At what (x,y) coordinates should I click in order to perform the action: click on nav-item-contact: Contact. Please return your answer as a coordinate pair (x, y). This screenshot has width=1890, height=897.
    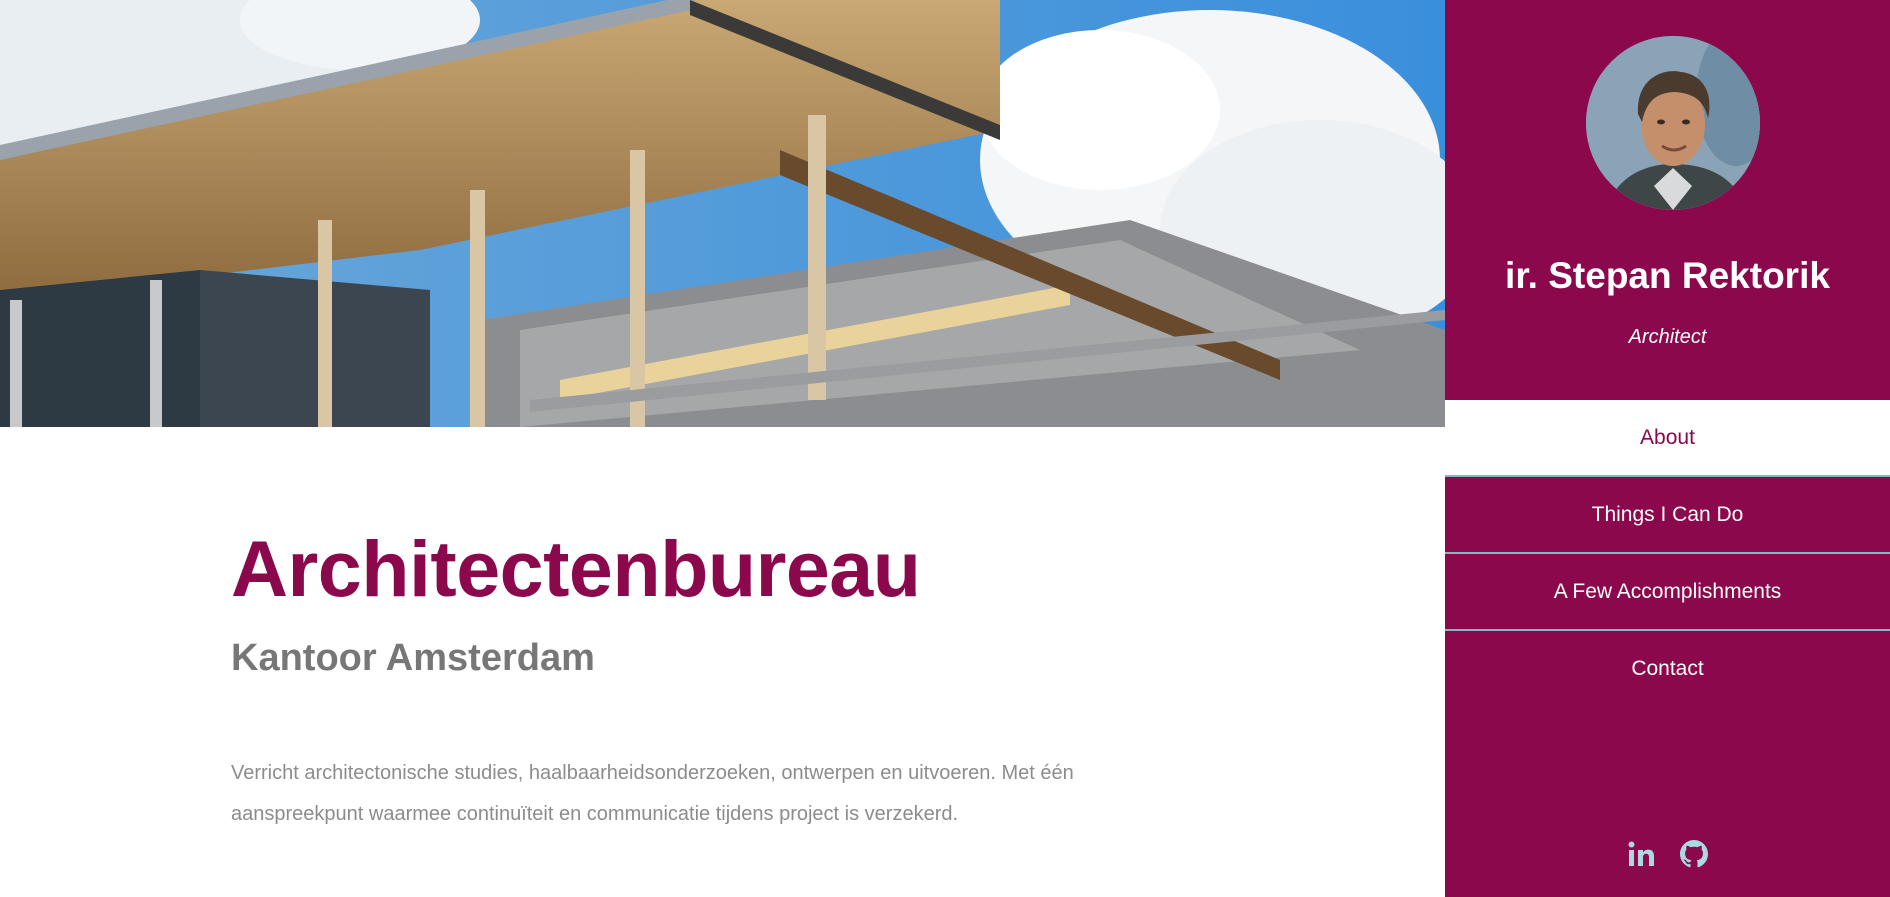
    Looking at the image, I should click on (1667, 669).